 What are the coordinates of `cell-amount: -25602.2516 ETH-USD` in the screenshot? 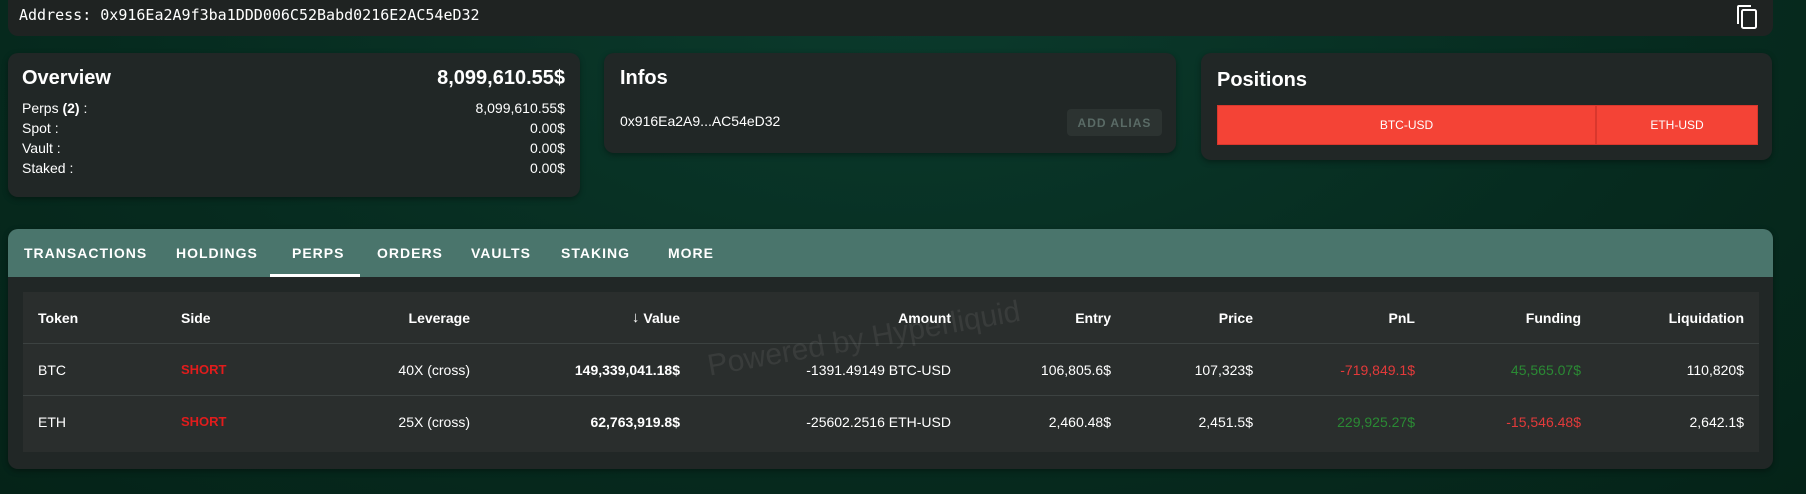 It's located at (878, 421).